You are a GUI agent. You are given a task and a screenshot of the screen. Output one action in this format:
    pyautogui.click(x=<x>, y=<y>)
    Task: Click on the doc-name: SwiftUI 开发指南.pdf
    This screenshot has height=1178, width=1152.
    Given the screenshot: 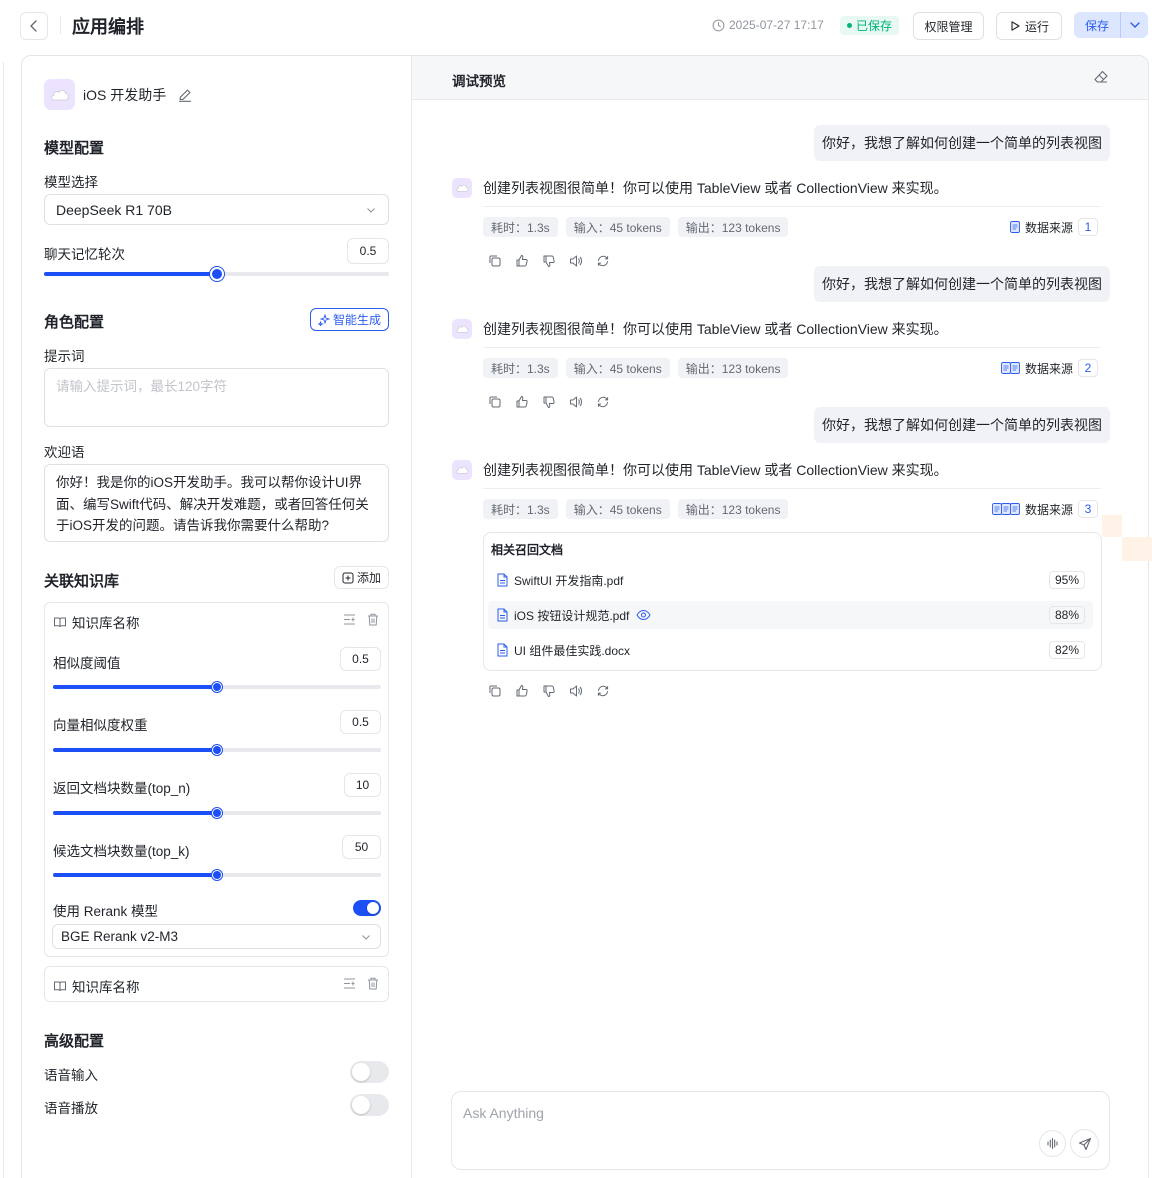 What is the action you would take?
    pyautogui.click(x=569, y=580)
    